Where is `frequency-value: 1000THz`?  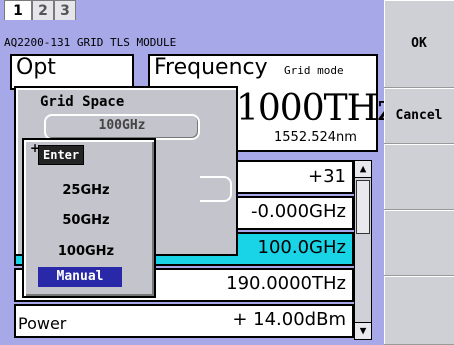 frequency-value: 1000THz is located at coordinates (316, 108).